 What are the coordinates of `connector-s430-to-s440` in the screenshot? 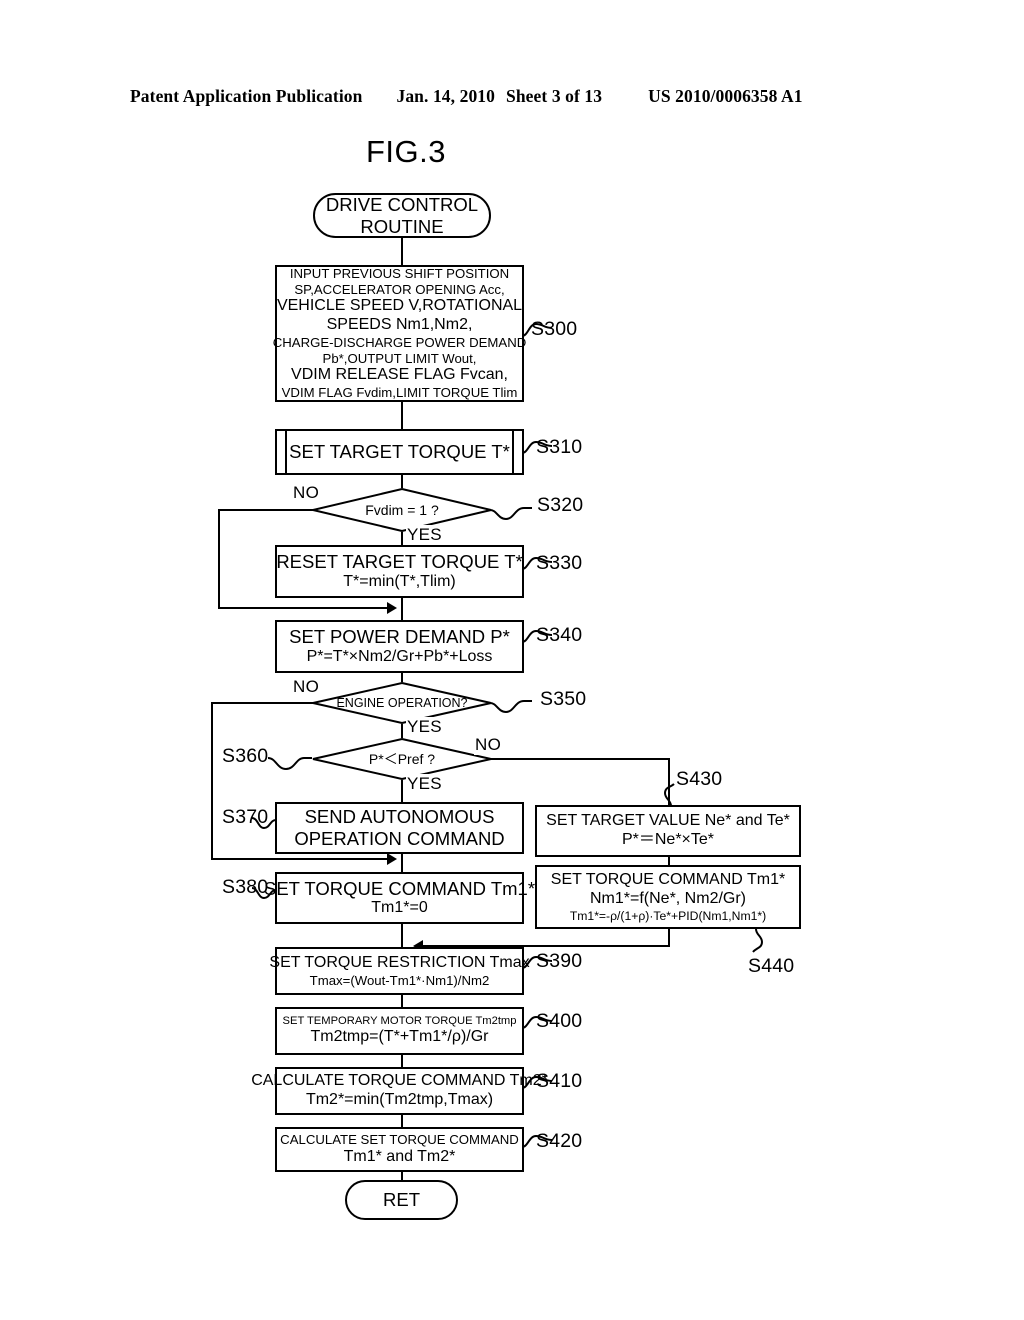 It's located at (669, 861).